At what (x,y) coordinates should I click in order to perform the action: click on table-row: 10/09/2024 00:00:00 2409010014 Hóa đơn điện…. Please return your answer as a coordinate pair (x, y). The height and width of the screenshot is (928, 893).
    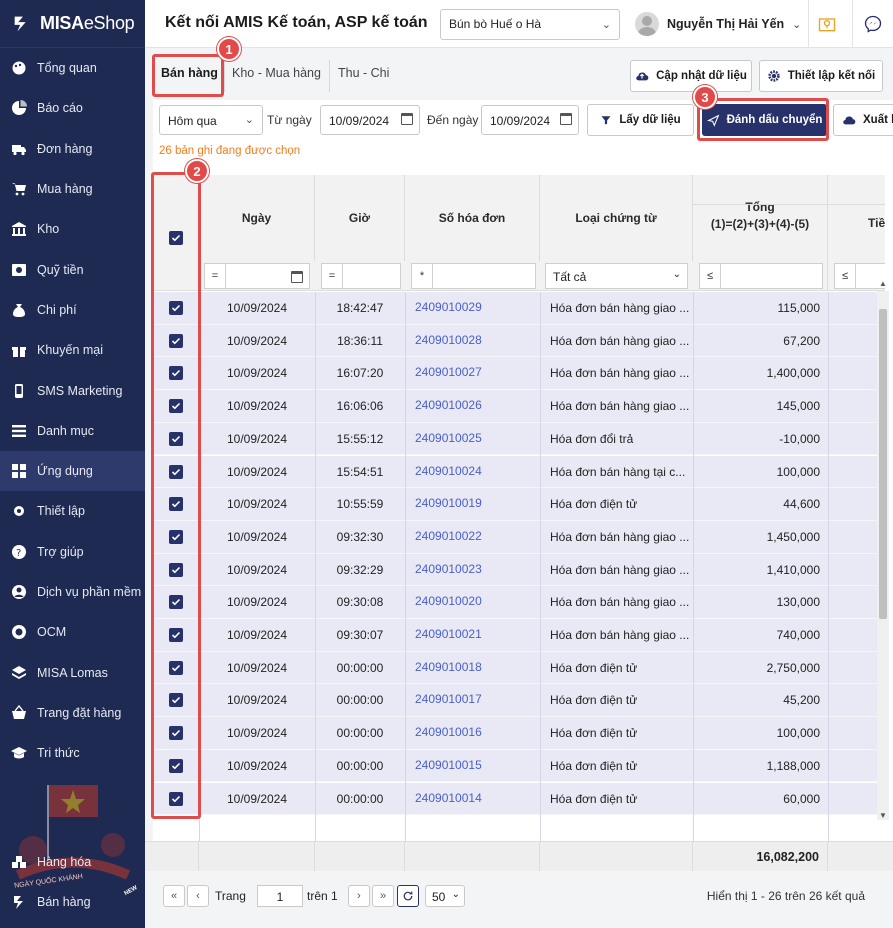
    Looking at the image, I should click on (519, 799).